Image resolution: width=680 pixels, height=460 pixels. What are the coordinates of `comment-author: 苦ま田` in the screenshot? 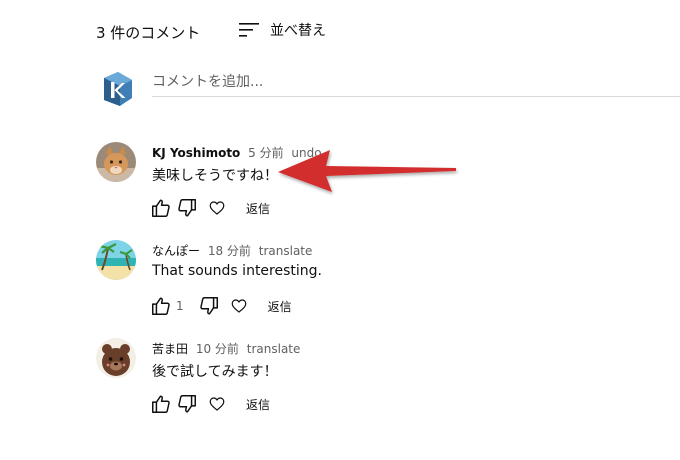 It's located at (170, 349).